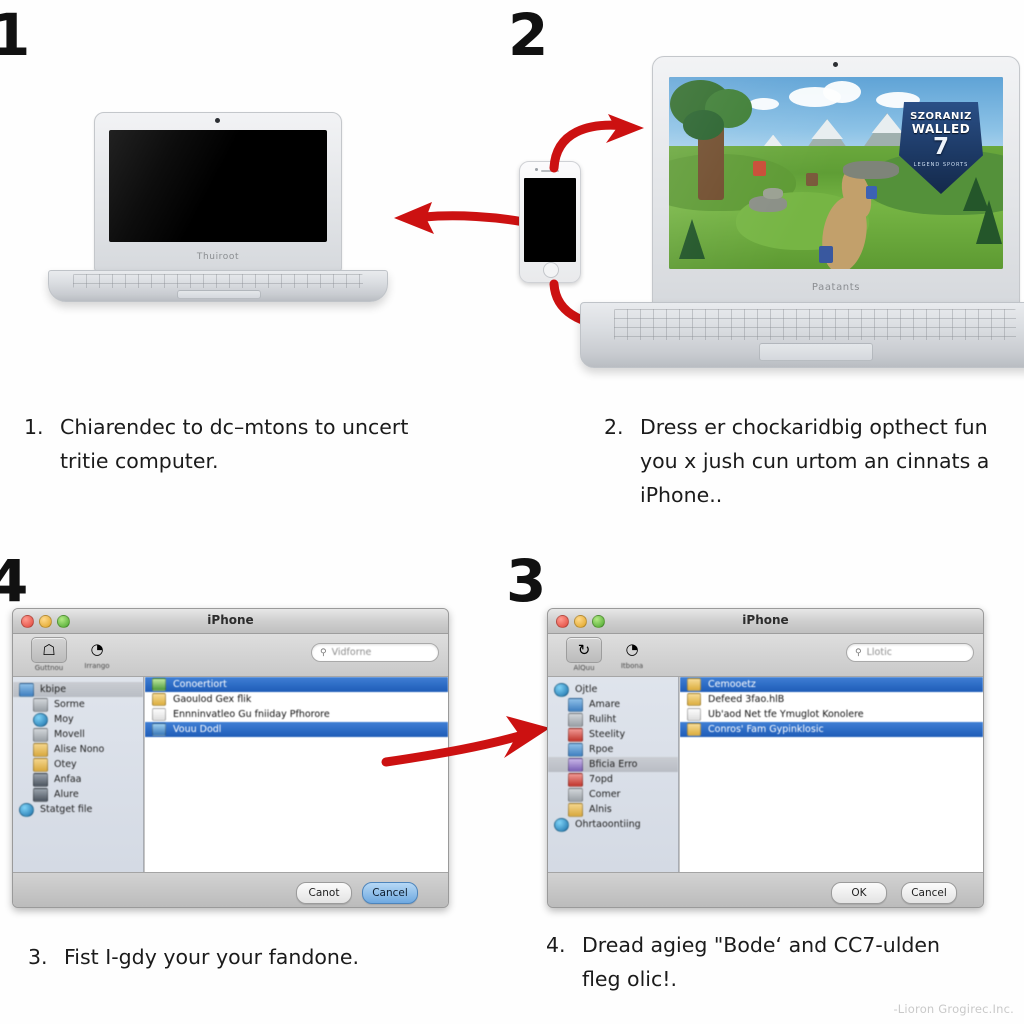  Describe the element at coordinates (78, 794) in the screenshot. I see `sidebar-item: Alure` at that location.